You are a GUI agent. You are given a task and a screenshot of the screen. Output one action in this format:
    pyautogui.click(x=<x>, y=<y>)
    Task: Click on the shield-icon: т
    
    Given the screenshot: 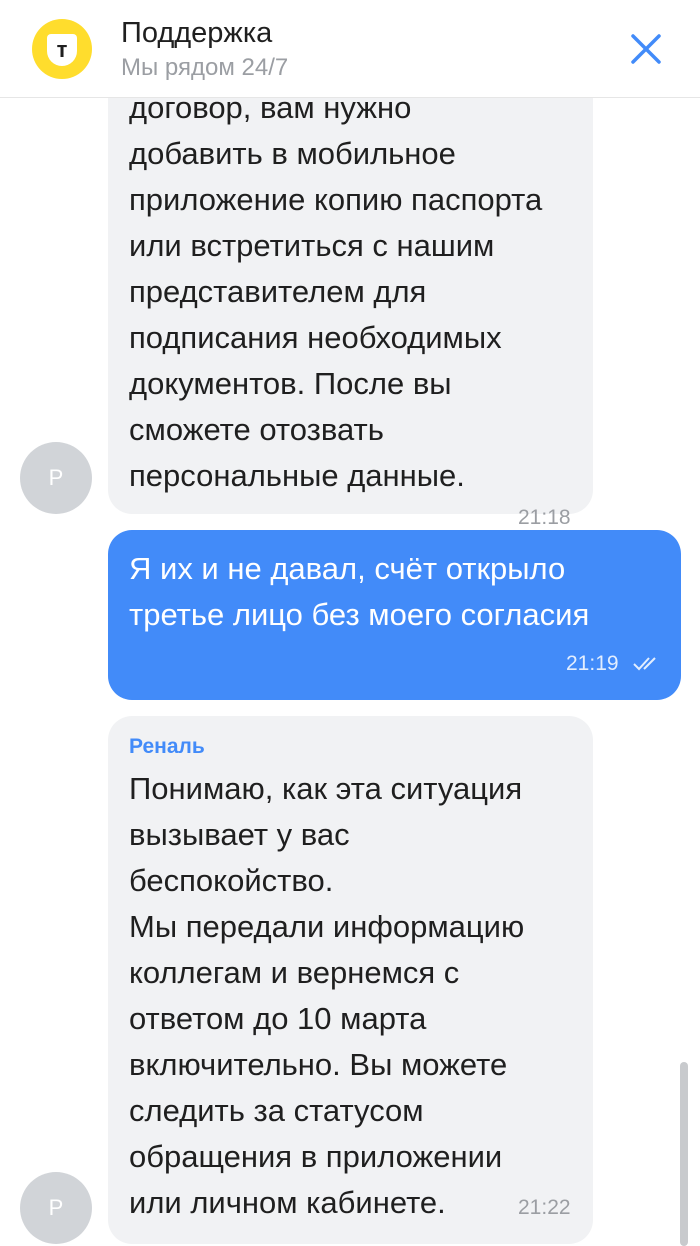 What is the action you would take?
    pyautogui.click(x=62, y=50)
    